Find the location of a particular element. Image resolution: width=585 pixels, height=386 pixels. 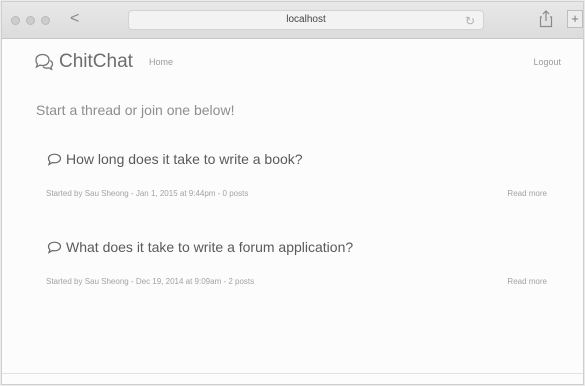

brand-link: ChitChat is located at coordinates (83, 62).